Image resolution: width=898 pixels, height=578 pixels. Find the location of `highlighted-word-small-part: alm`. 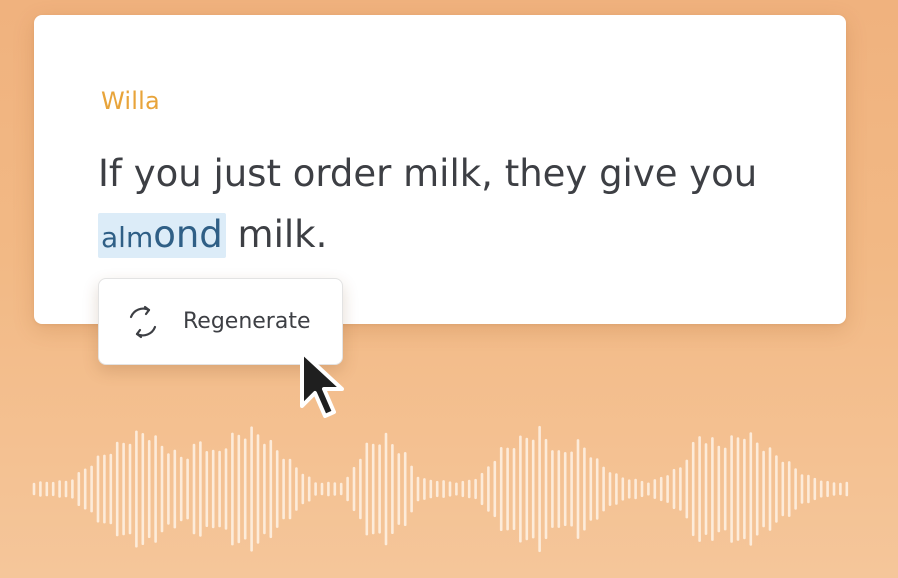

highlighted-word-small-part: alm is located at coordinates (127, 237).